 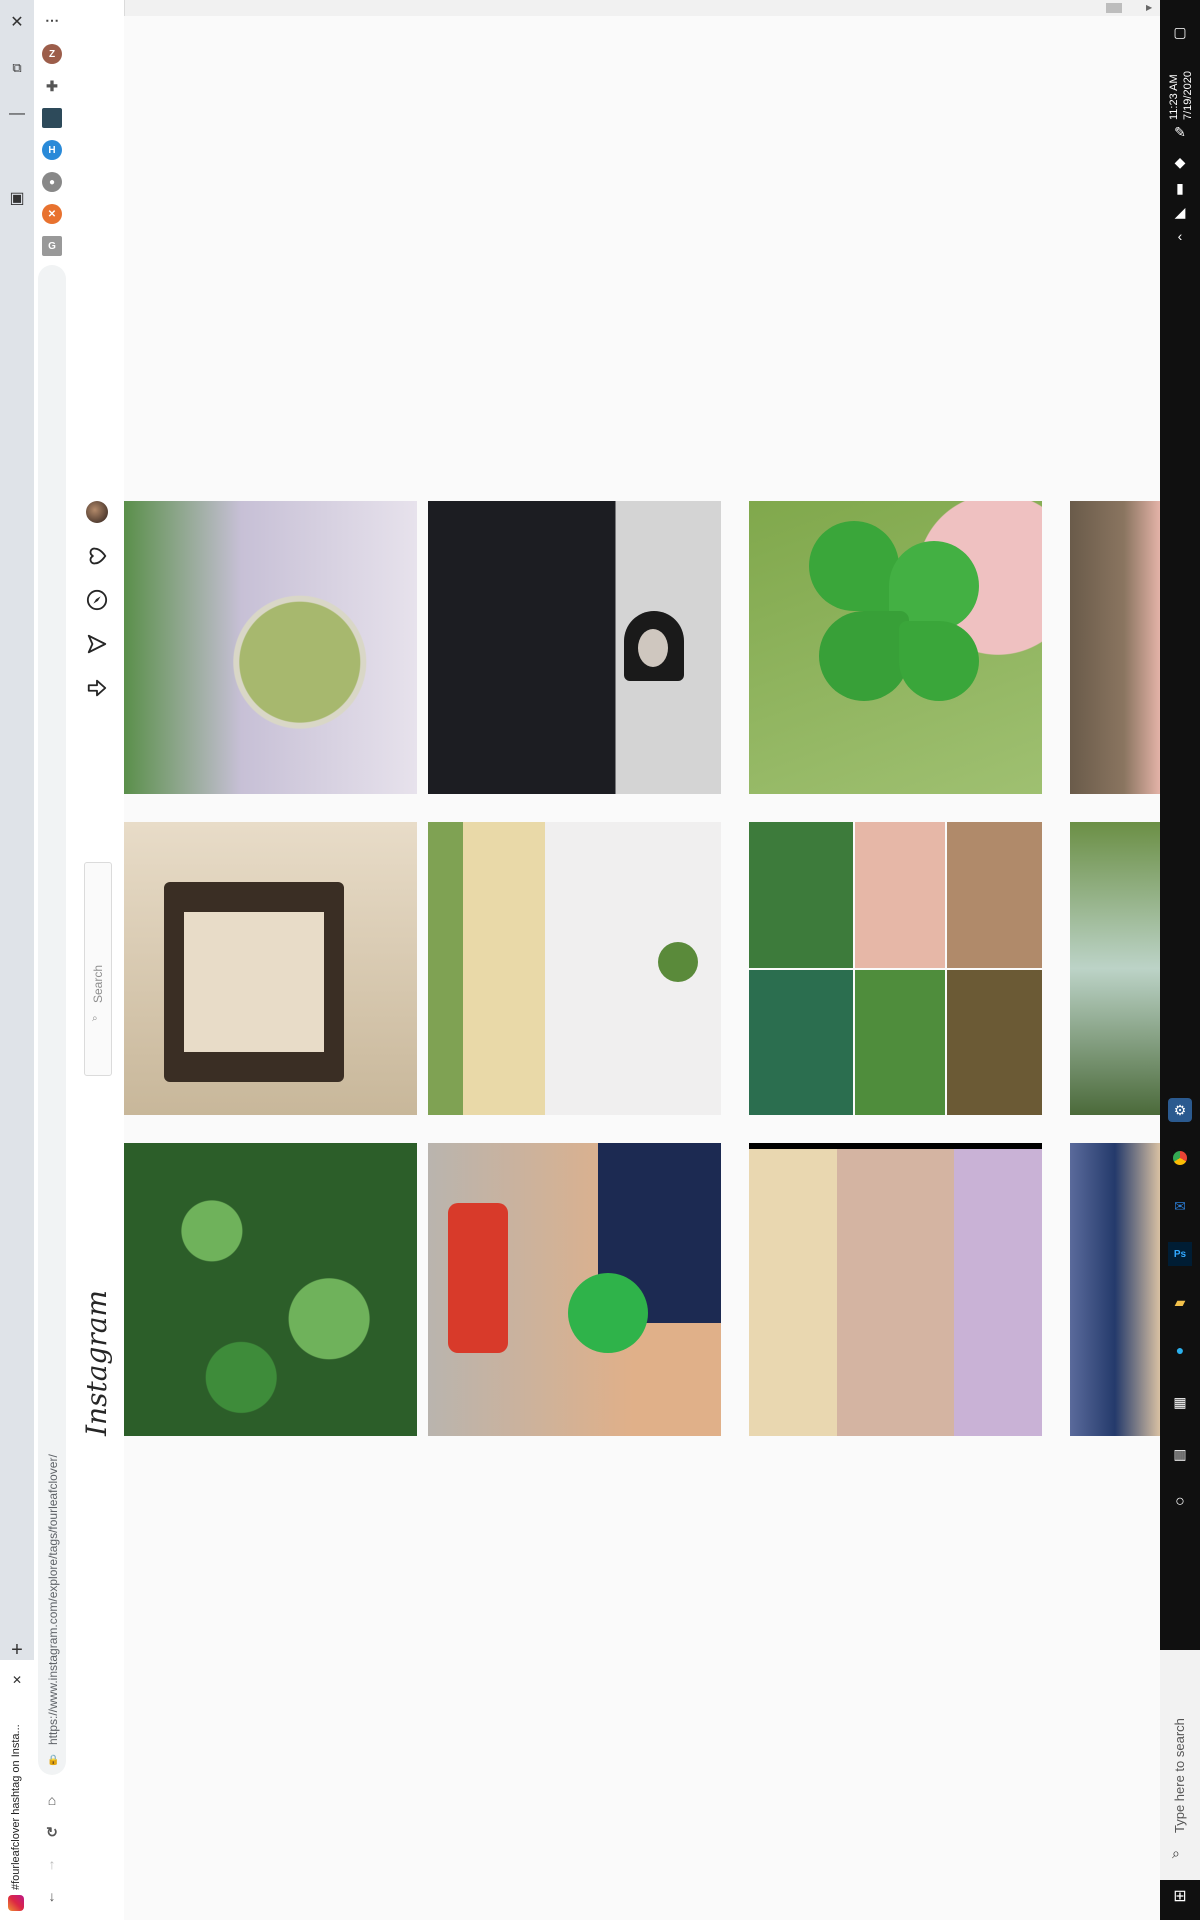 What do you see at coordinates (17, 198) in the screenshot?
I see `tab-layout-icon: ▣` at bounding box center [17, 198].